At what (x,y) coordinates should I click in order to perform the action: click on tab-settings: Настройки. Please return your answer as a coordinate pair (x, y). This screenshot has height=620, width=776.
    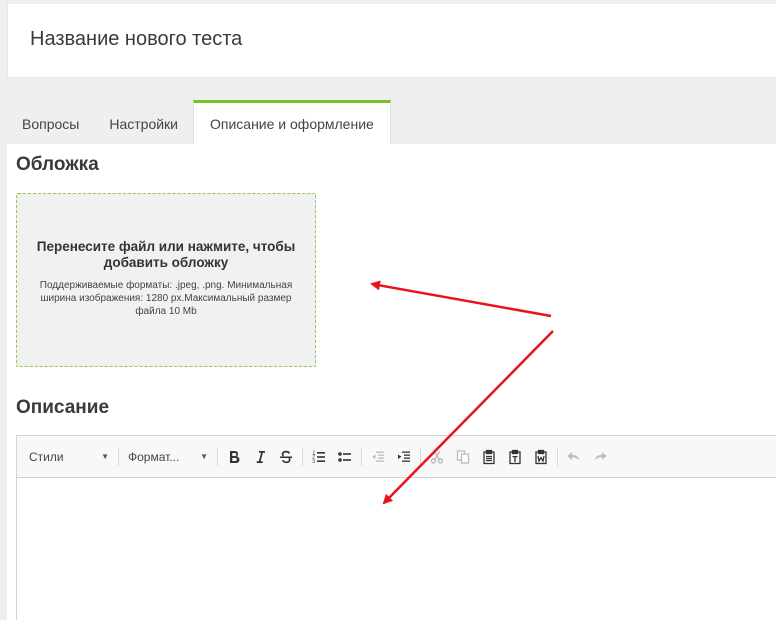
    Looking at the image, I should click on (143, 122).